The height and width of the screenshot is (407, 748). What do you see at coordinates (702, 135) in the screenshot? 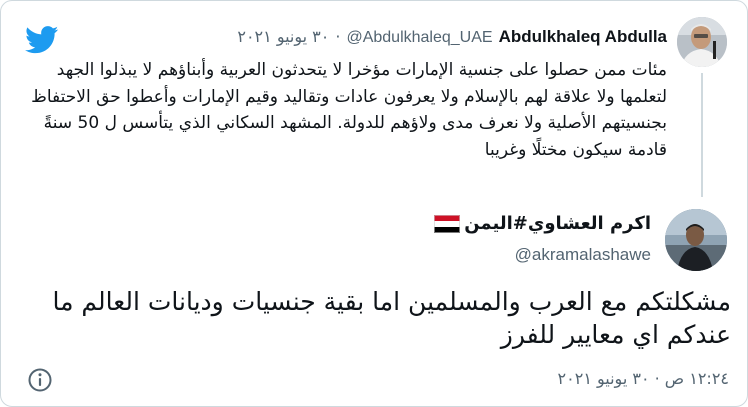
I see `thread-connector-line` at bounding box center [702, 135].